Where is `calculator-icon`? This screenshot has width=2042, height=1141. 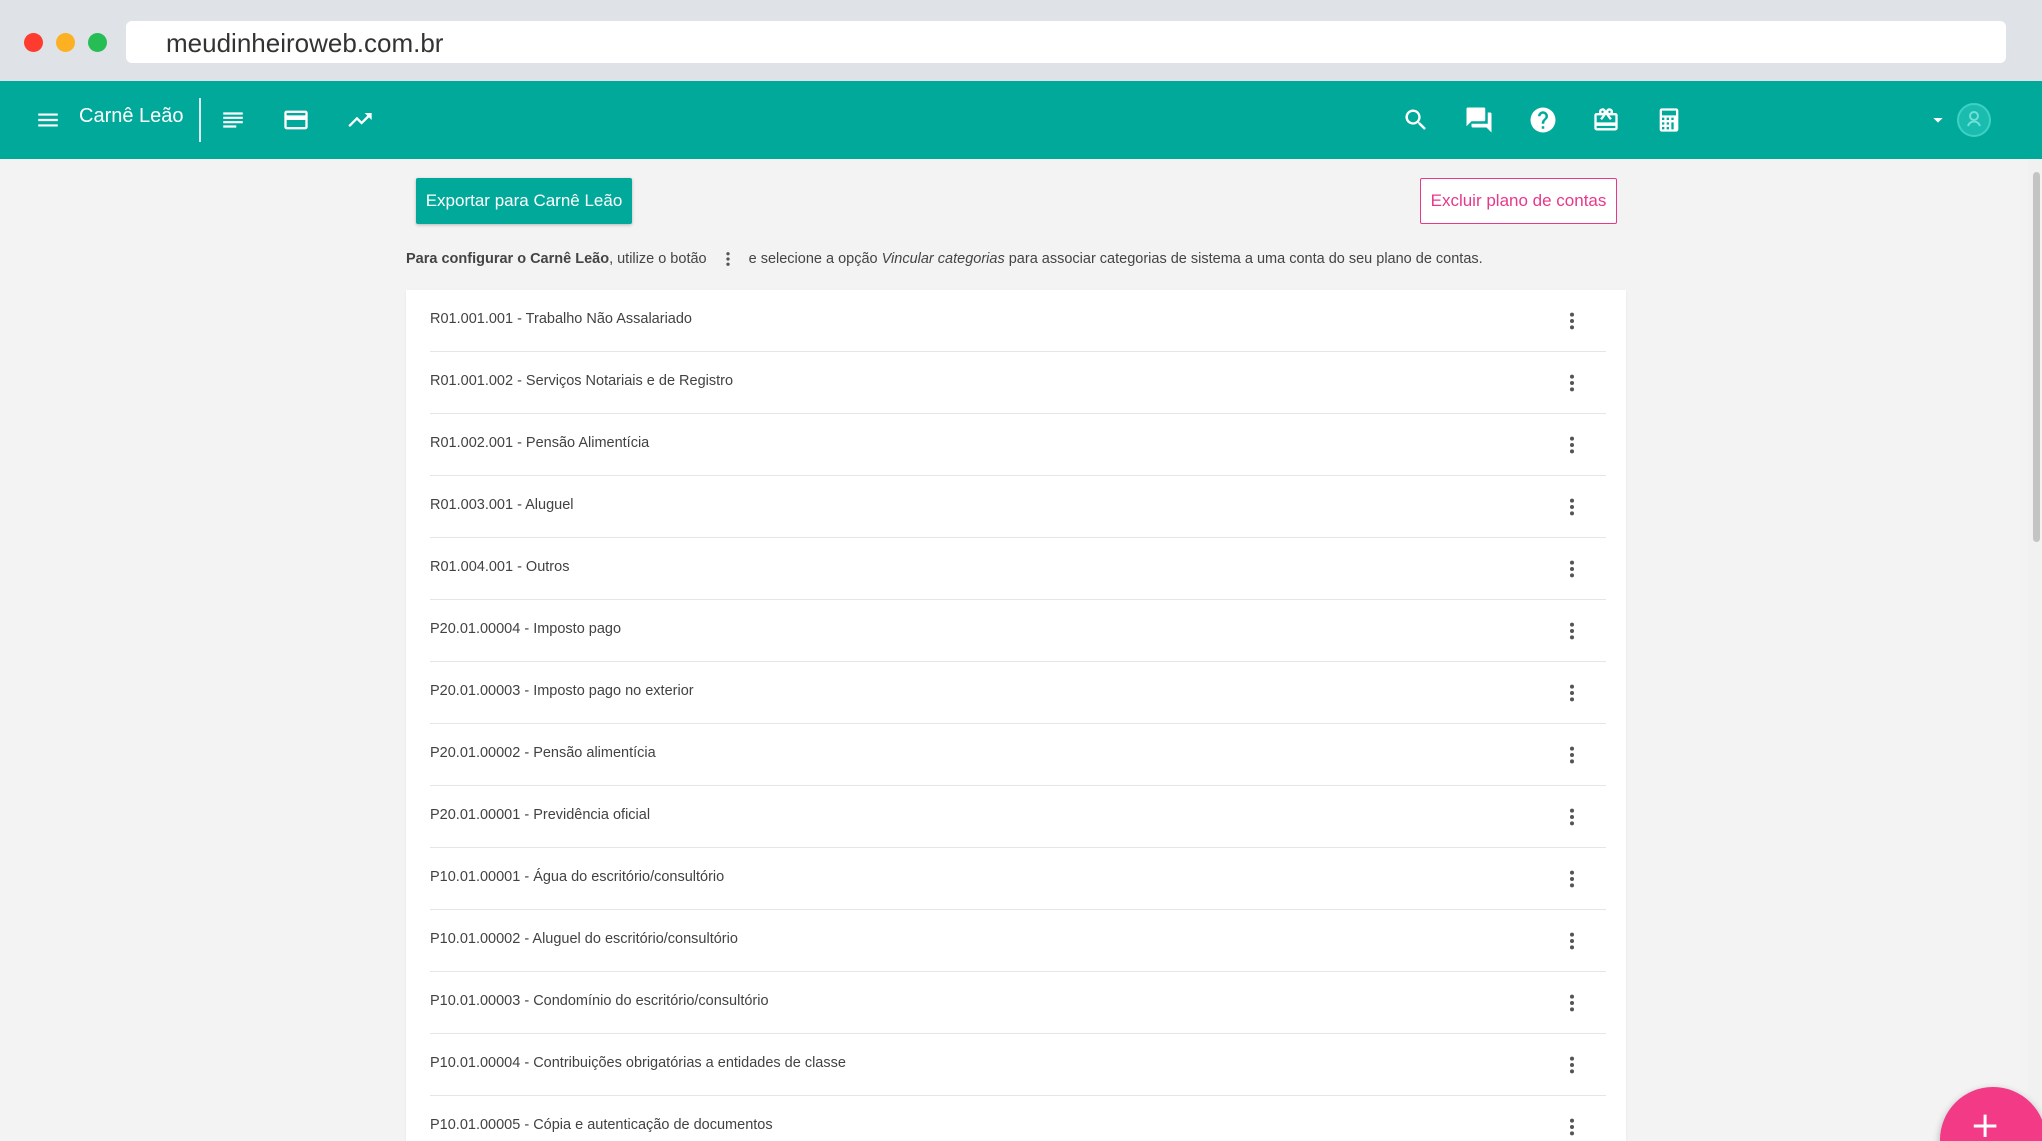 calculator-icon is located at coordinates (1669, 120).